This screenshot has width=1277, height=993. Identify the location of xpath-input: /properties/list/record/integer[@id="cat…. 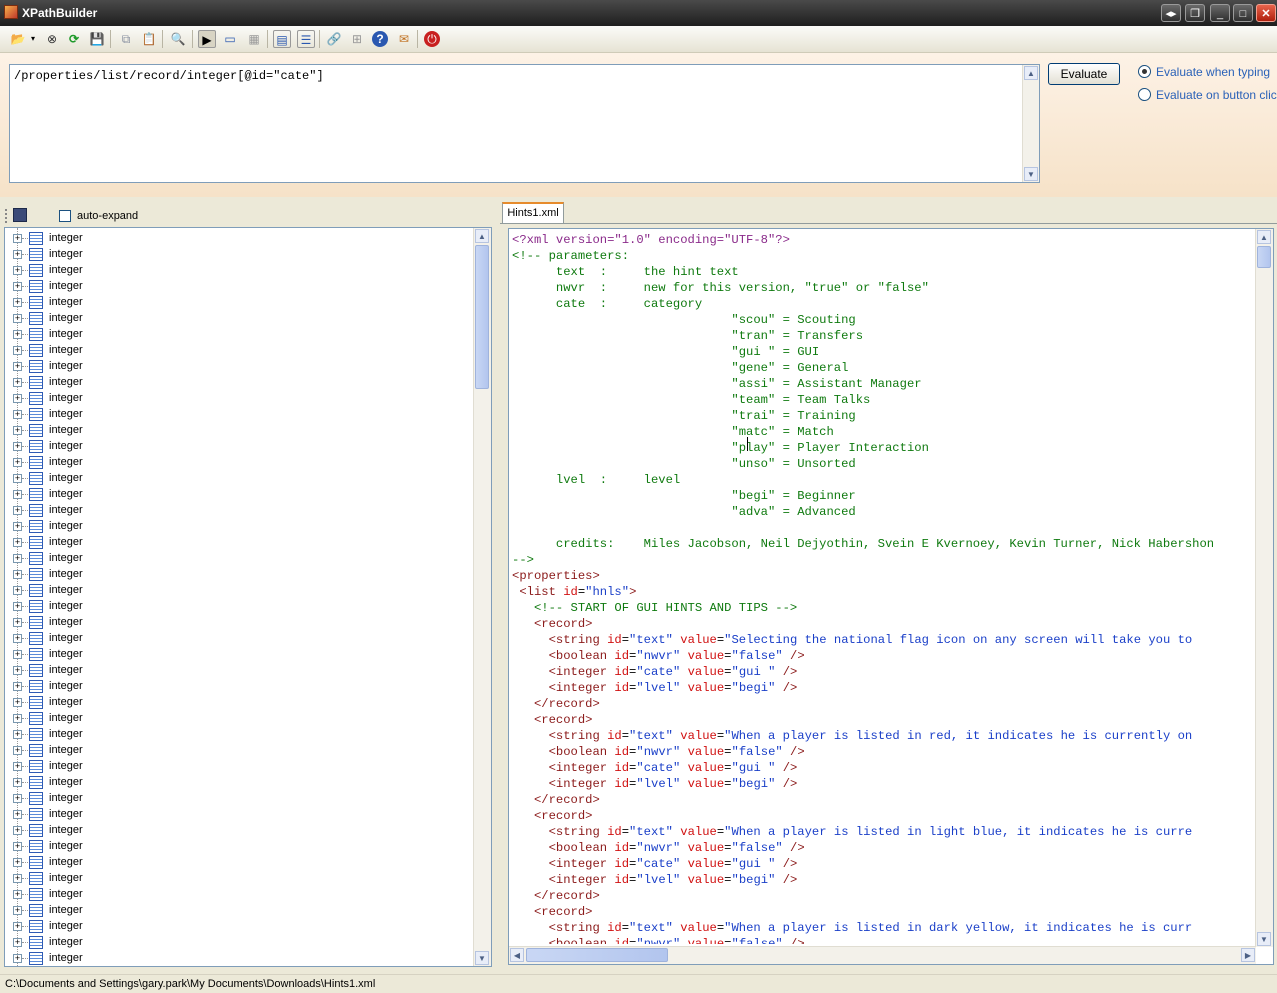
(524, 123).